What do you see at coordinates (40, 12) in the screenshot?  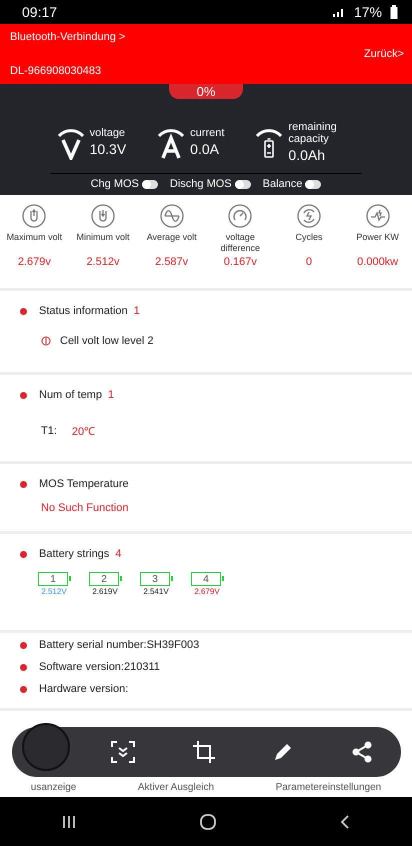 I see `clock: 09:17` at bounding box center [40, 12].